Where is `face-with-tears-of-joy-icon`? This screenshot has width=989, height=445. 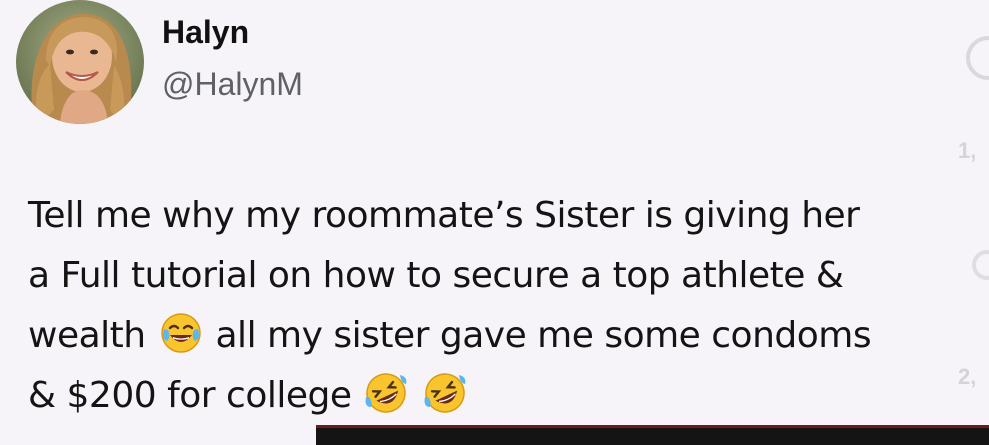 face-with-tears-of-joy-icon is located at coordinates (181, 333).